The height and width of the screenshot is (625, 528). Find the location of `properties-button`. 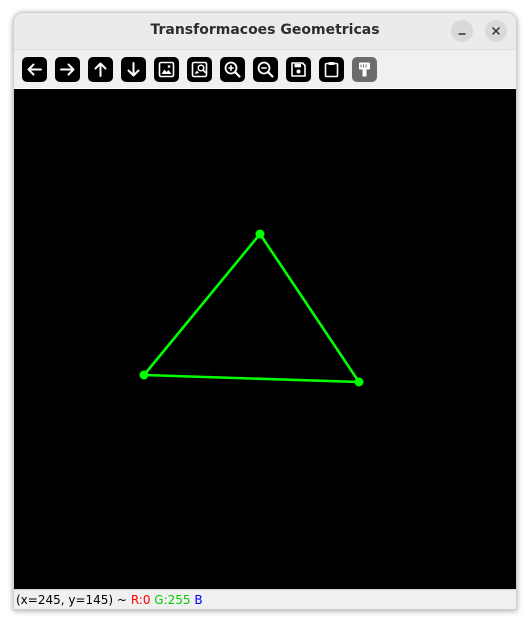

properties-button is located at coordinates (364, 69).